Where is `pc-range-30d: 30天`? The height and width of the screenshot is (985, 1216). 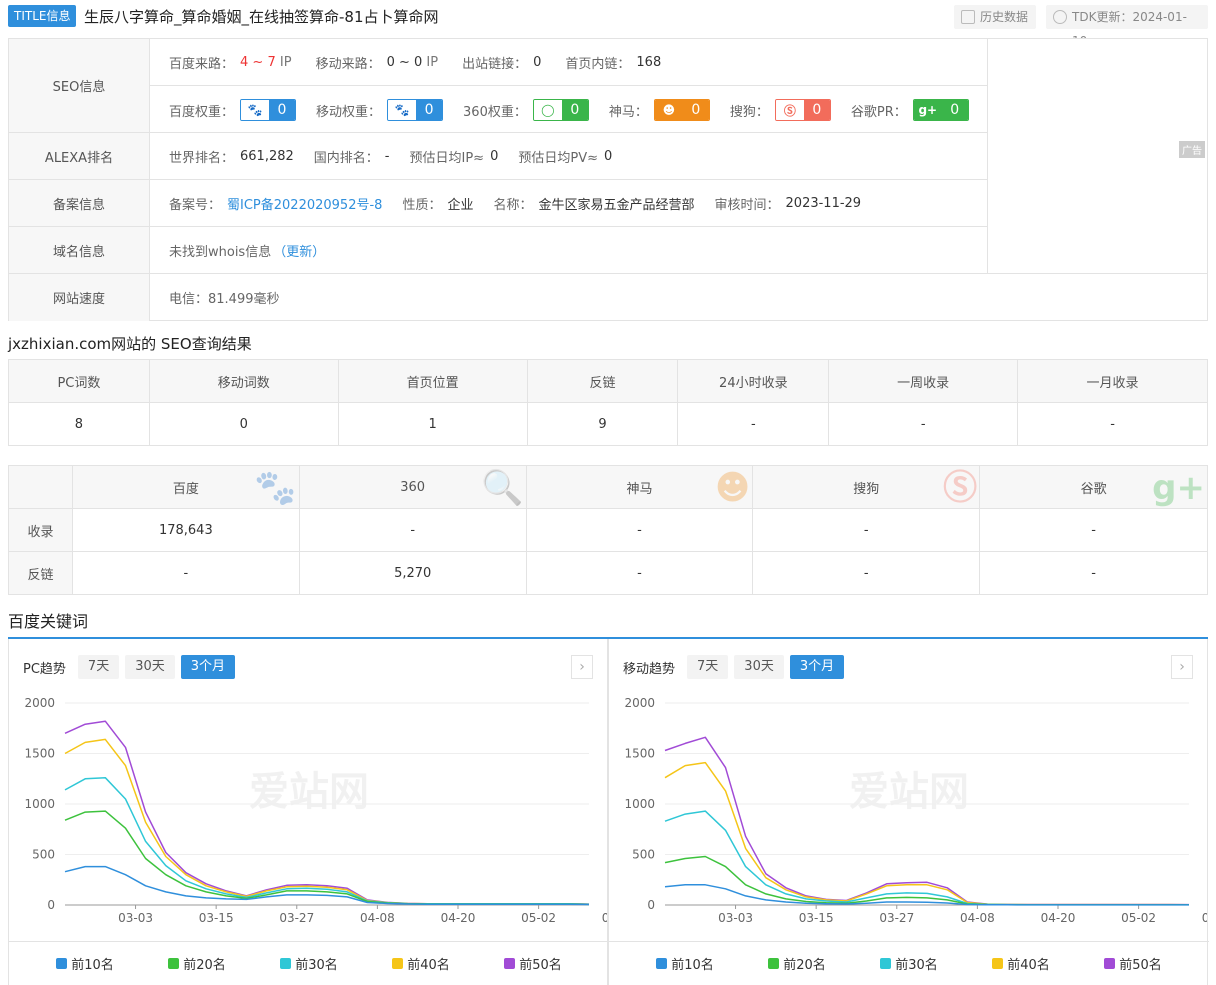 pc-range-30d: 30天 is located at coordinates (150, 667).